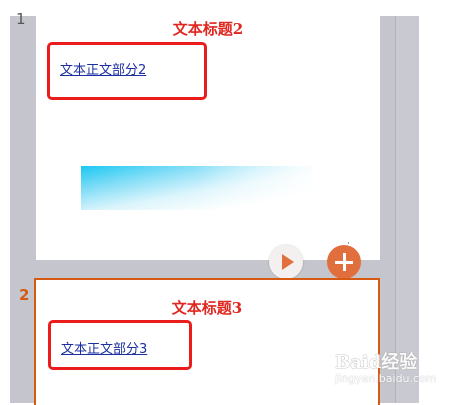  I want to click on play-button, so click(286, 262).